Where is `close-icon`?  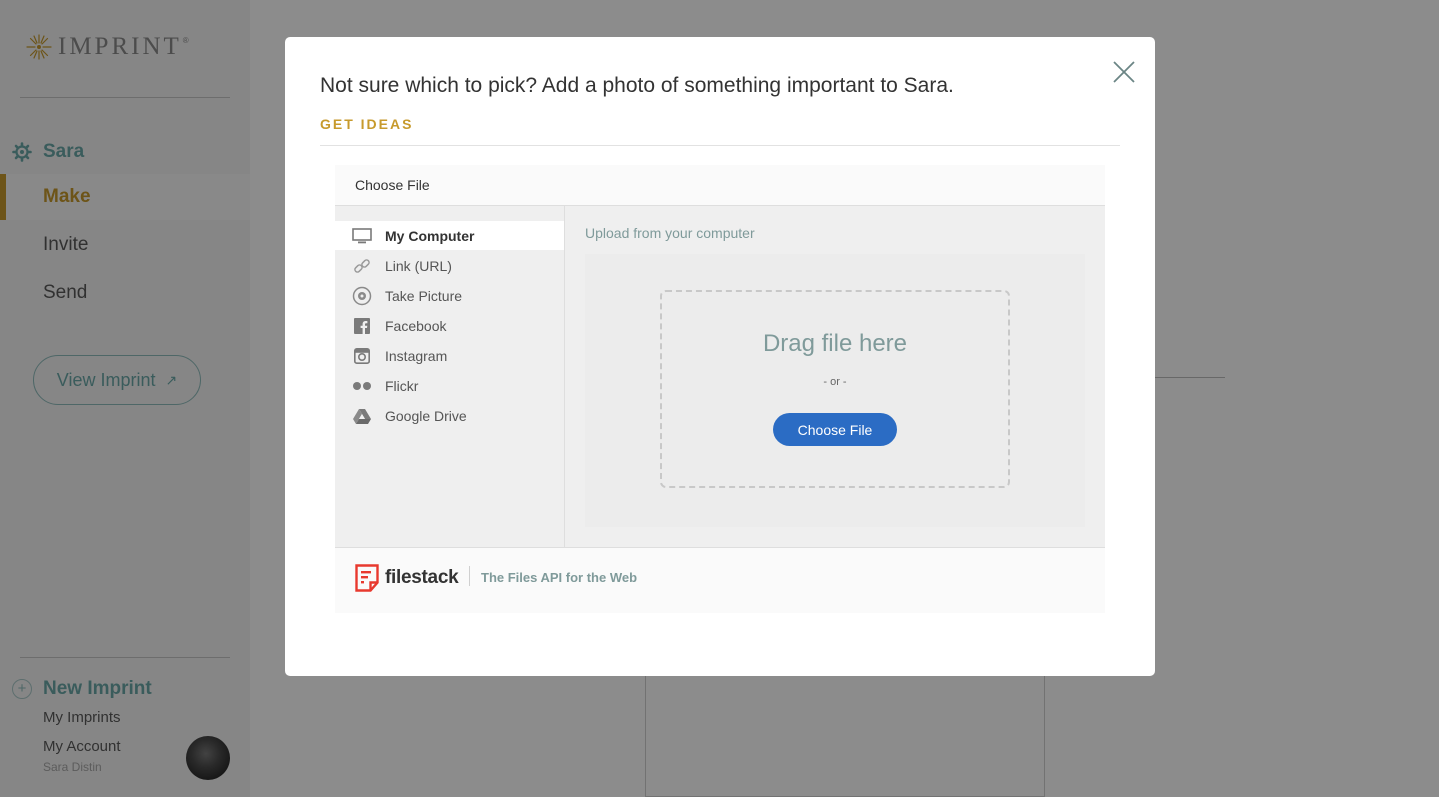 close-icon is located at coordinates (1124, 72).